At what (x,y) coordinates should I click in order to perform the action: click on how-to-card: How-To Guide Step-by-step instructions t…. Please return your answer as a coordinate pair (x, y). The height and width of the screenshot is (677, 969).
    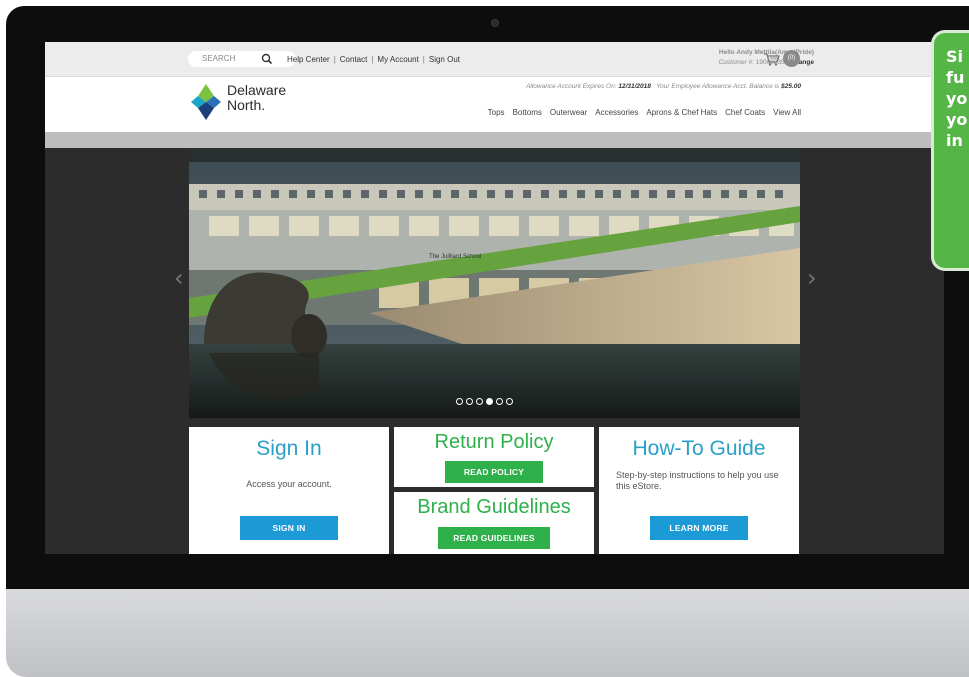
    Looking at the image, I should click on (699, 490).